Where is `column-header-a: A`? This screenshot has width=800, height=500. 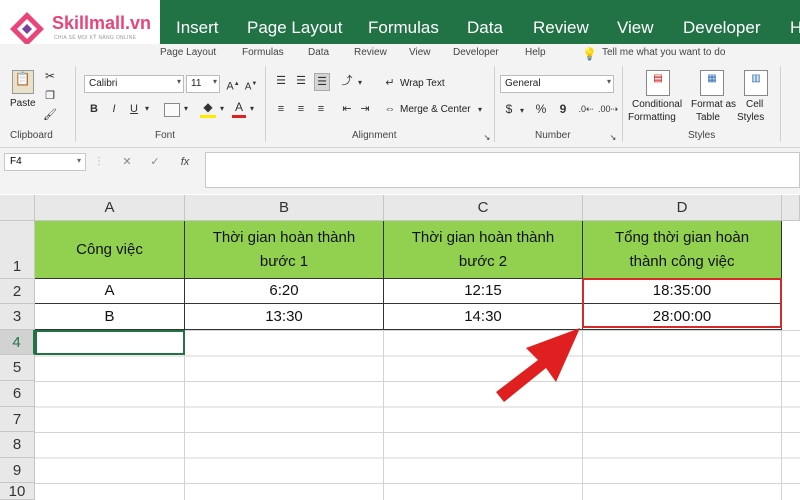
column-header-a: A is located at coordinates (110, 208).